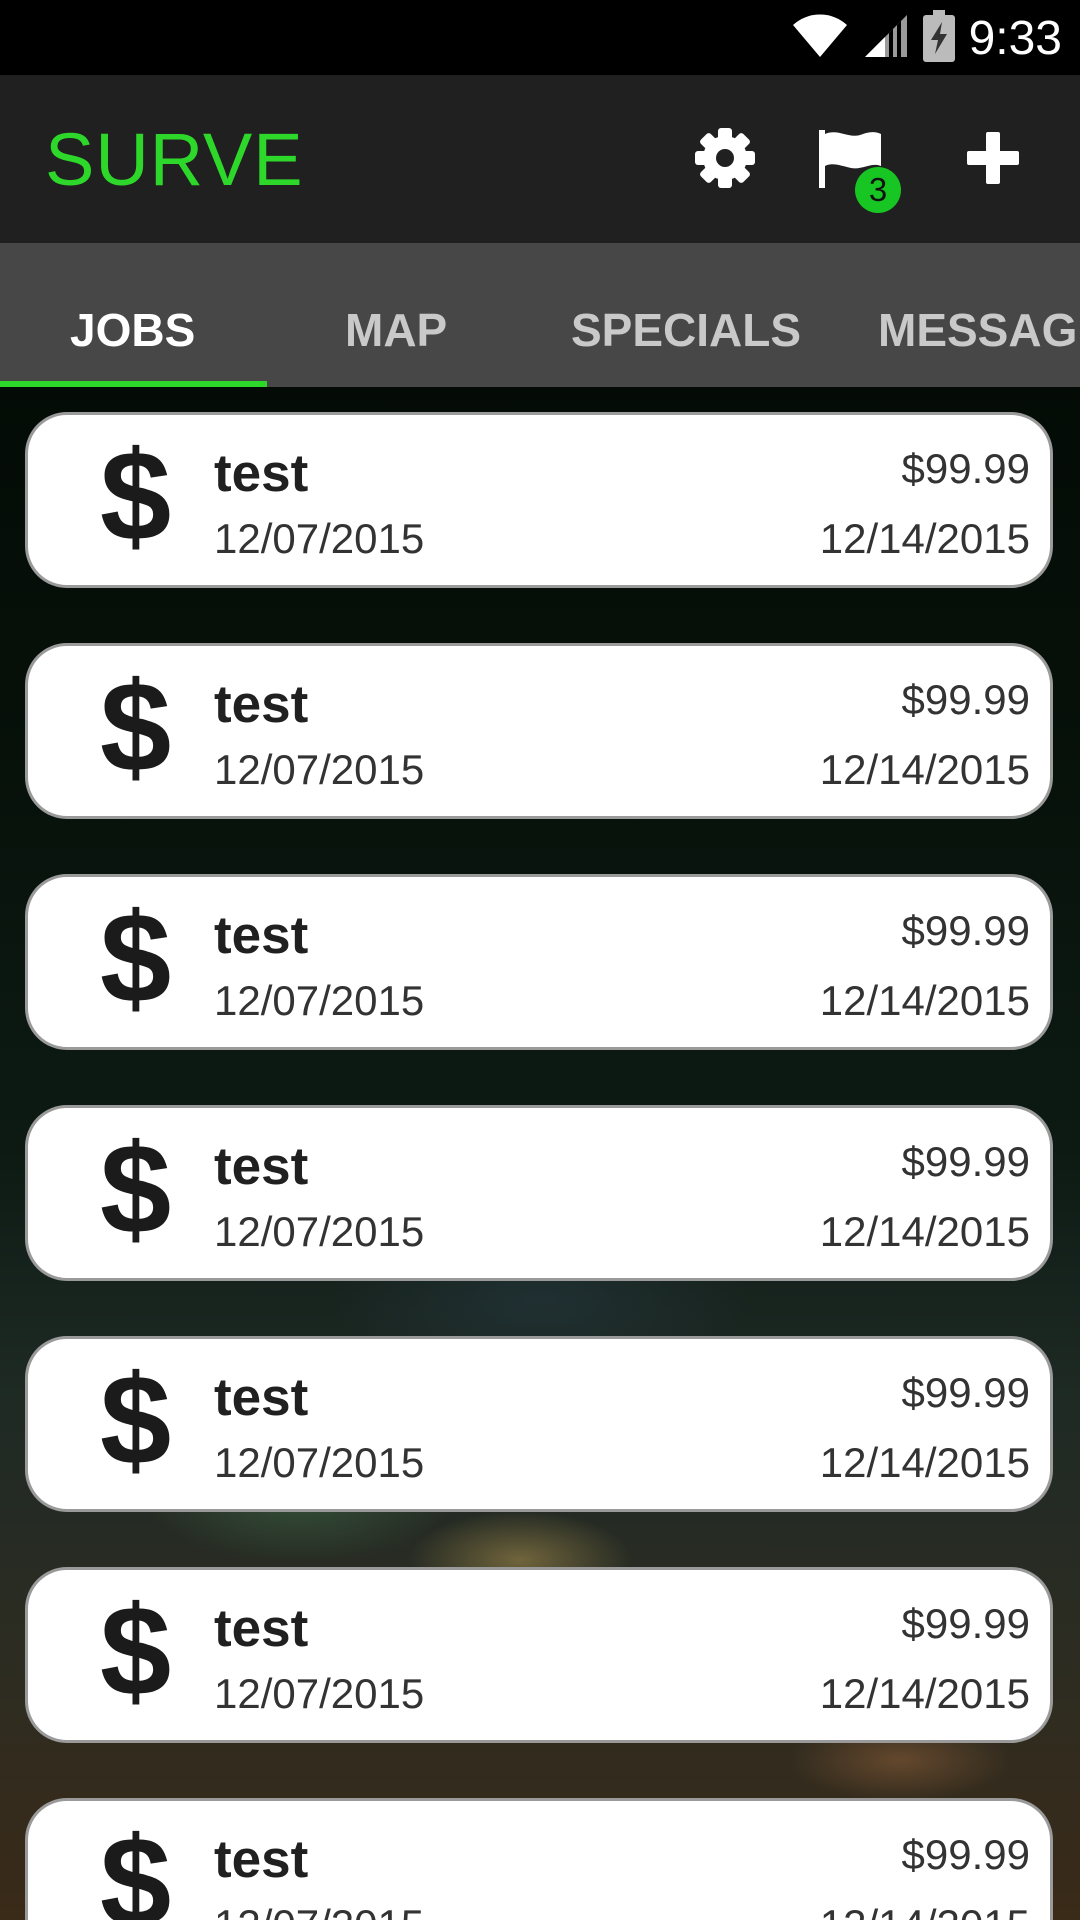 The image size is (1080, 1920). I want to click on app-title: SURVE, so click(174, 159).